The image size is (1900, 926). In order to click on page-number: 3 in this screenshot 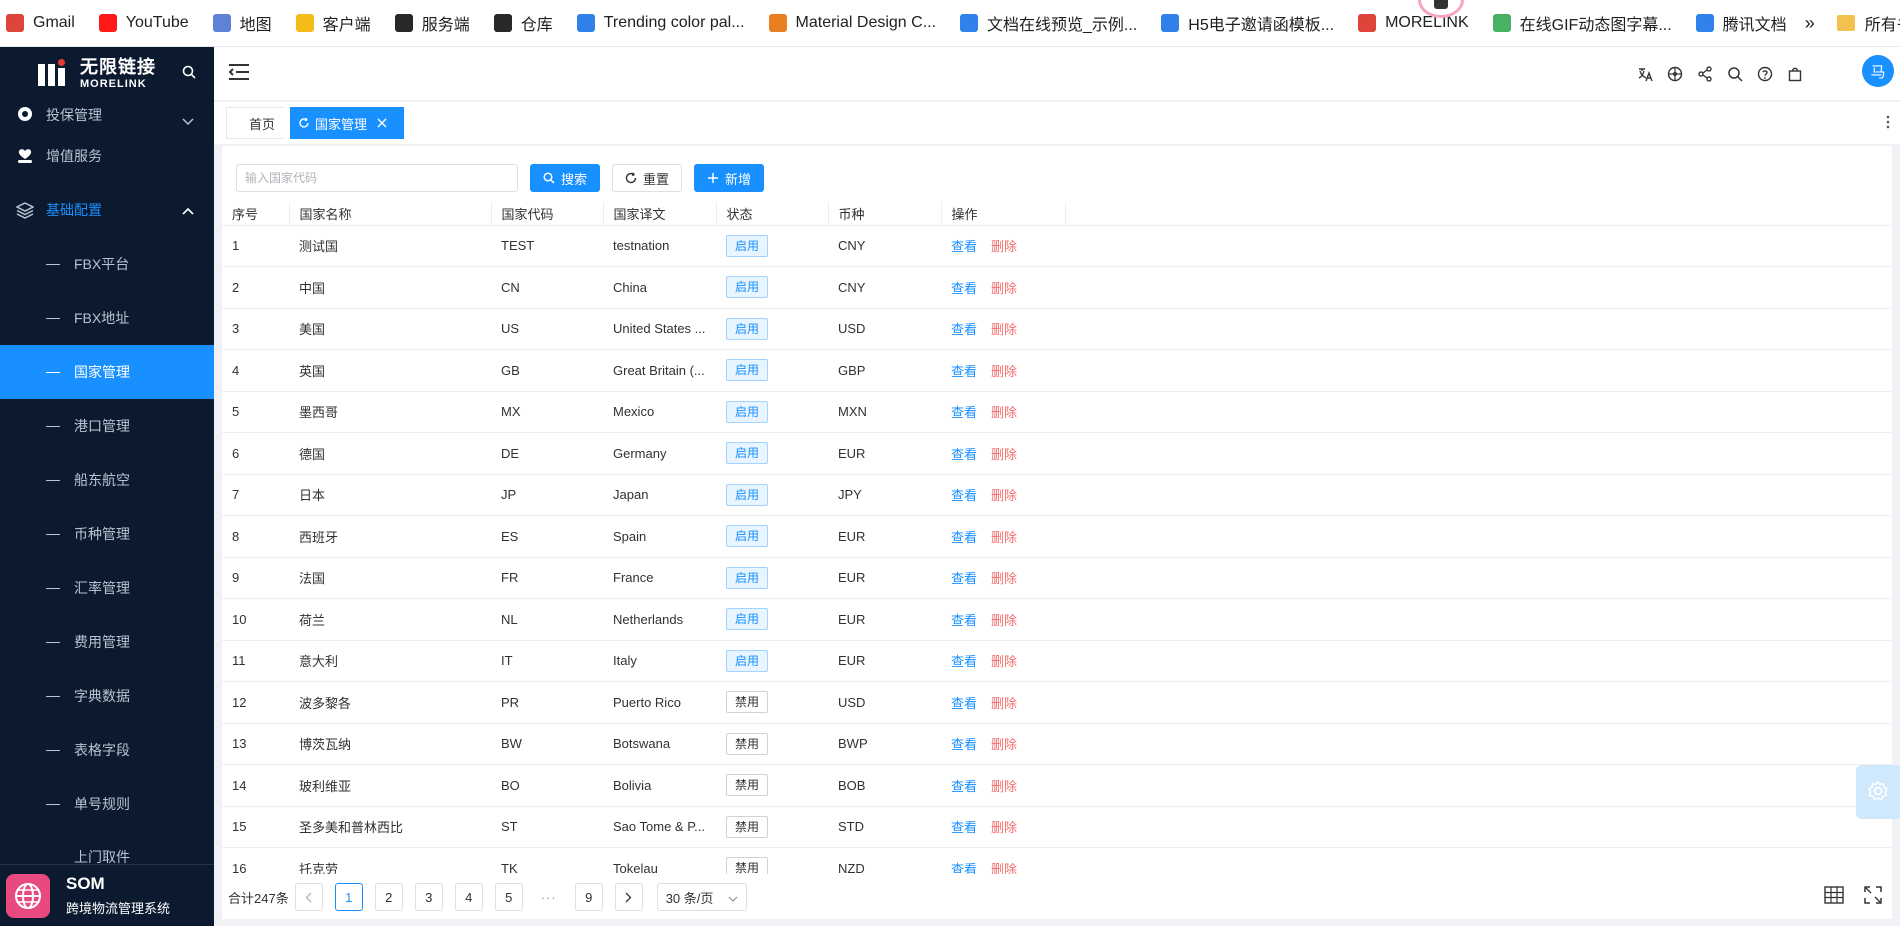, I will do `click(428, 897)`.